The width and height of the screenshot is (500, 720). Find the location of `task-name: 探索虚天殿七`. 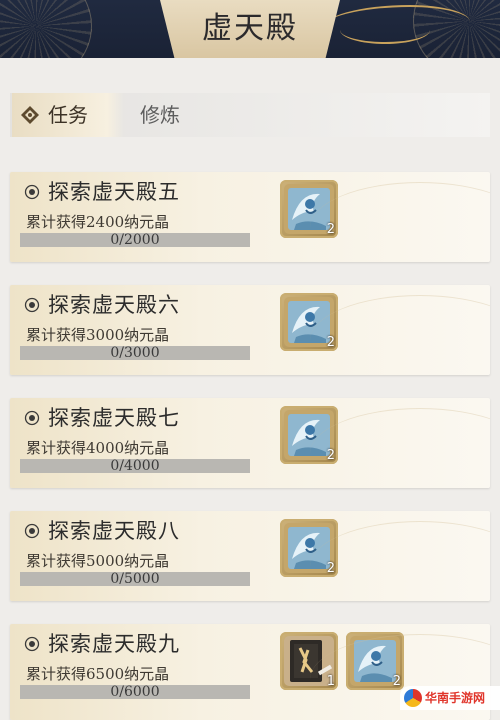

task-name: 探索虚天殿七 is located at coordinates (114, 418).